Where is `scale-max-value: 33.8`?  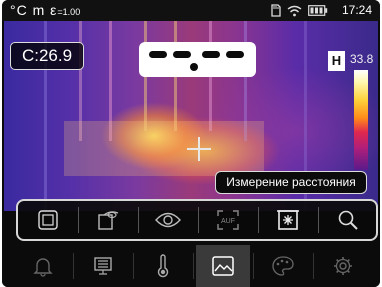
scale-max-value: 33.8 is located at coordinates (362, 59).